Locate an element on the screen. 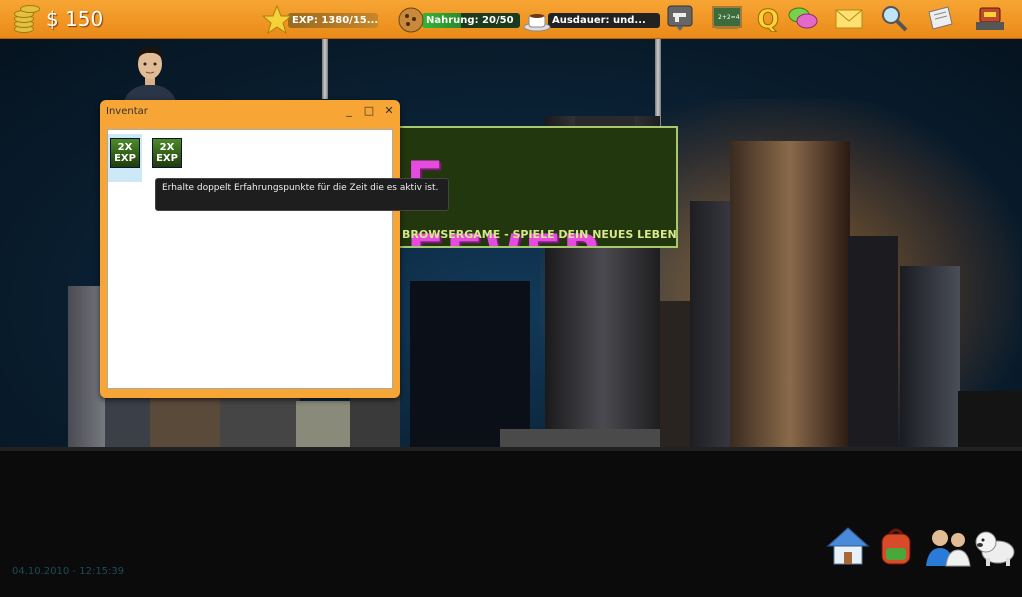 The height and width of the screenshot is (597, 1022). svg-text: Q is located at coordinates (768, 18).